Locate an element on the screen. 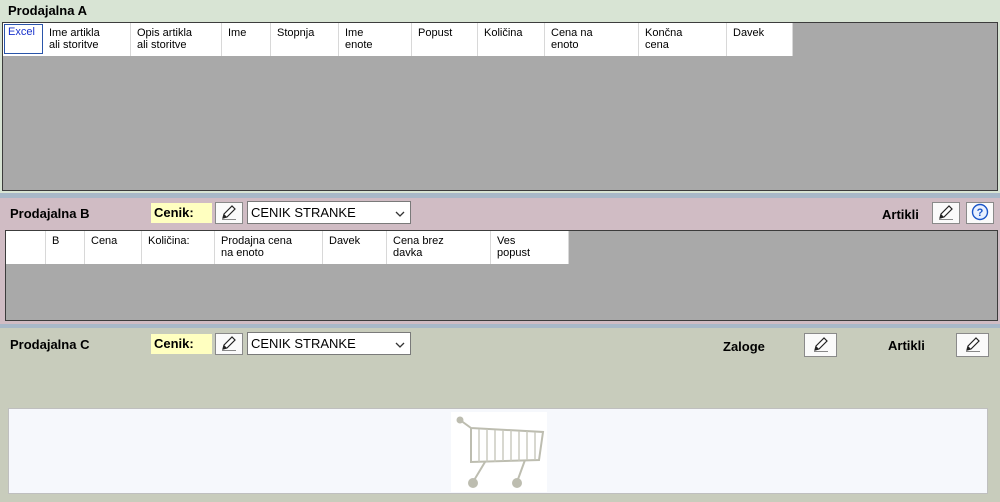  column-header-stopnja: Stopnja is located at coordinates (305, 39).